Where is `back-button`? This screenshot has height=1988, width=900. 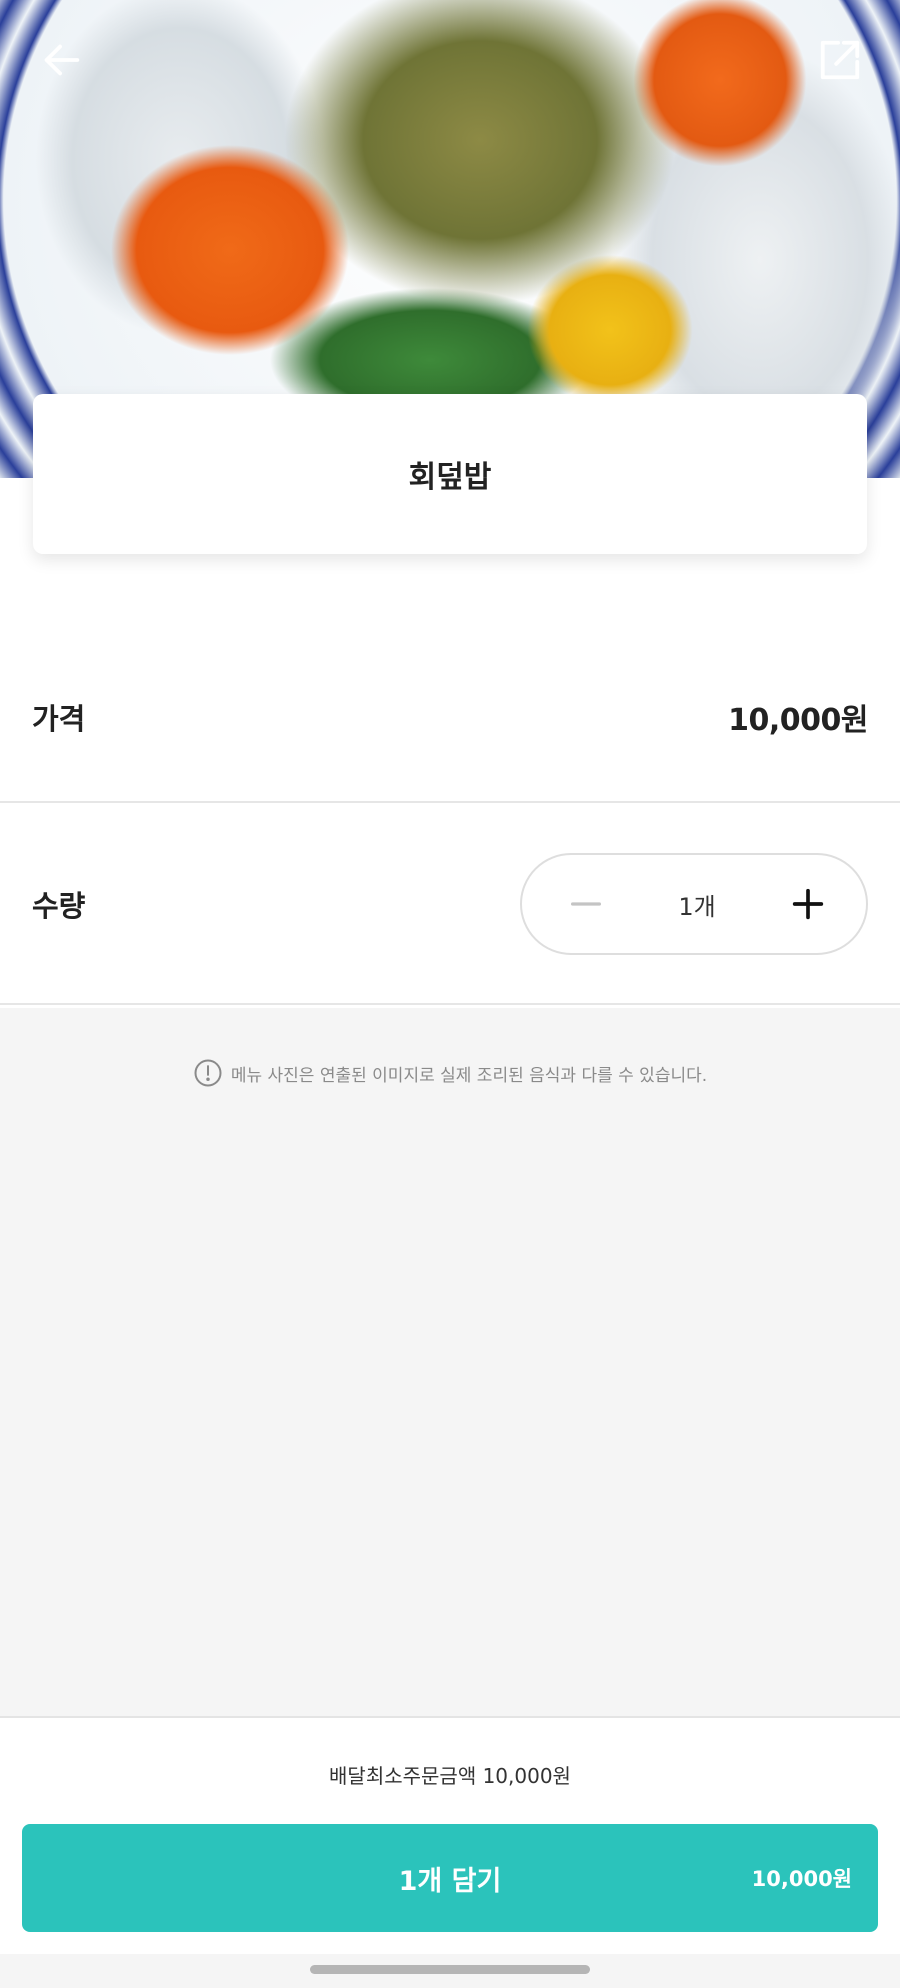 back-button is located at coordinates (62, 60).